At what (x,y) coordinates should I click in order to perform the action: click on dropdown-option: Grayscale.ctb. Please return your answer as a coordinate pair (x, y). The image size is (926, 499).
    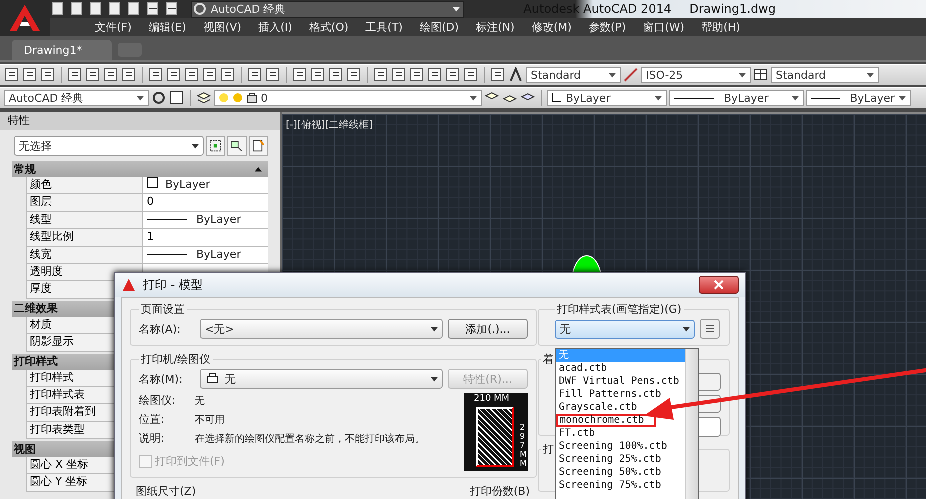
    Looking at the image, I should click on (620, 407).